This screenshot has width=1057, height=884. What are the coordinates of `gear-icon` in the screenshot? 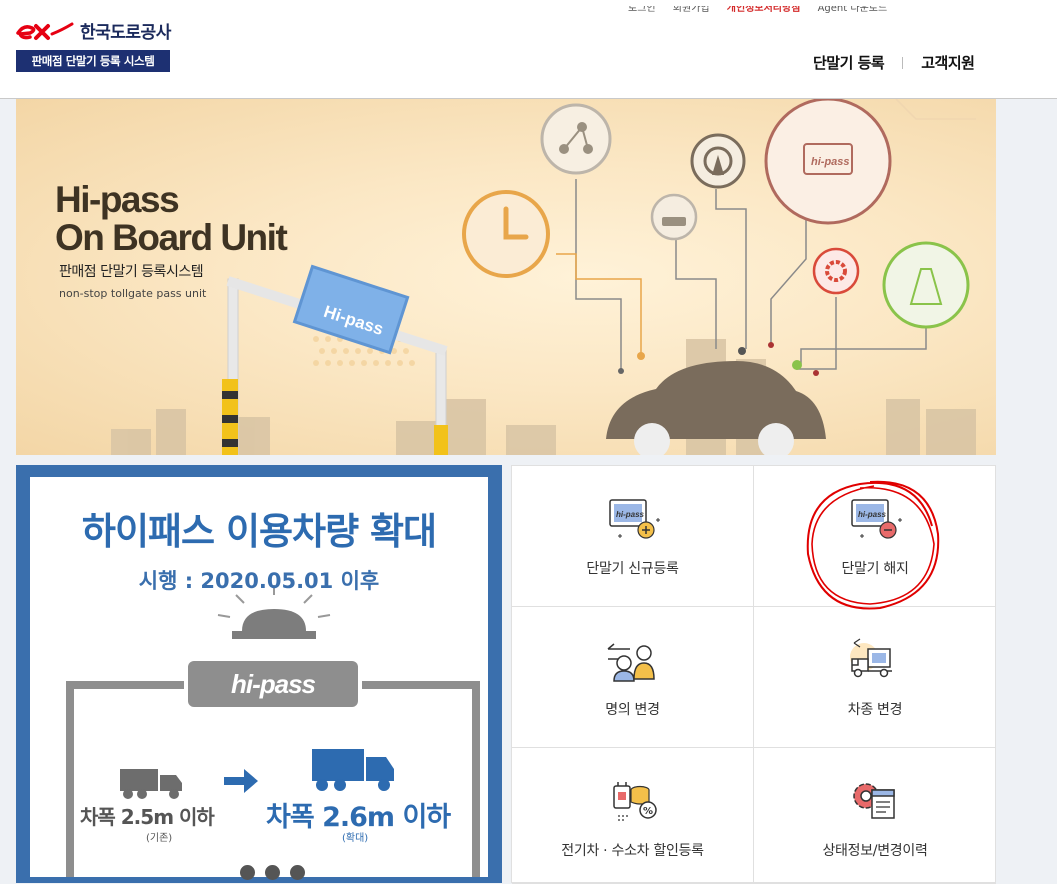 It's located at (836, 271).